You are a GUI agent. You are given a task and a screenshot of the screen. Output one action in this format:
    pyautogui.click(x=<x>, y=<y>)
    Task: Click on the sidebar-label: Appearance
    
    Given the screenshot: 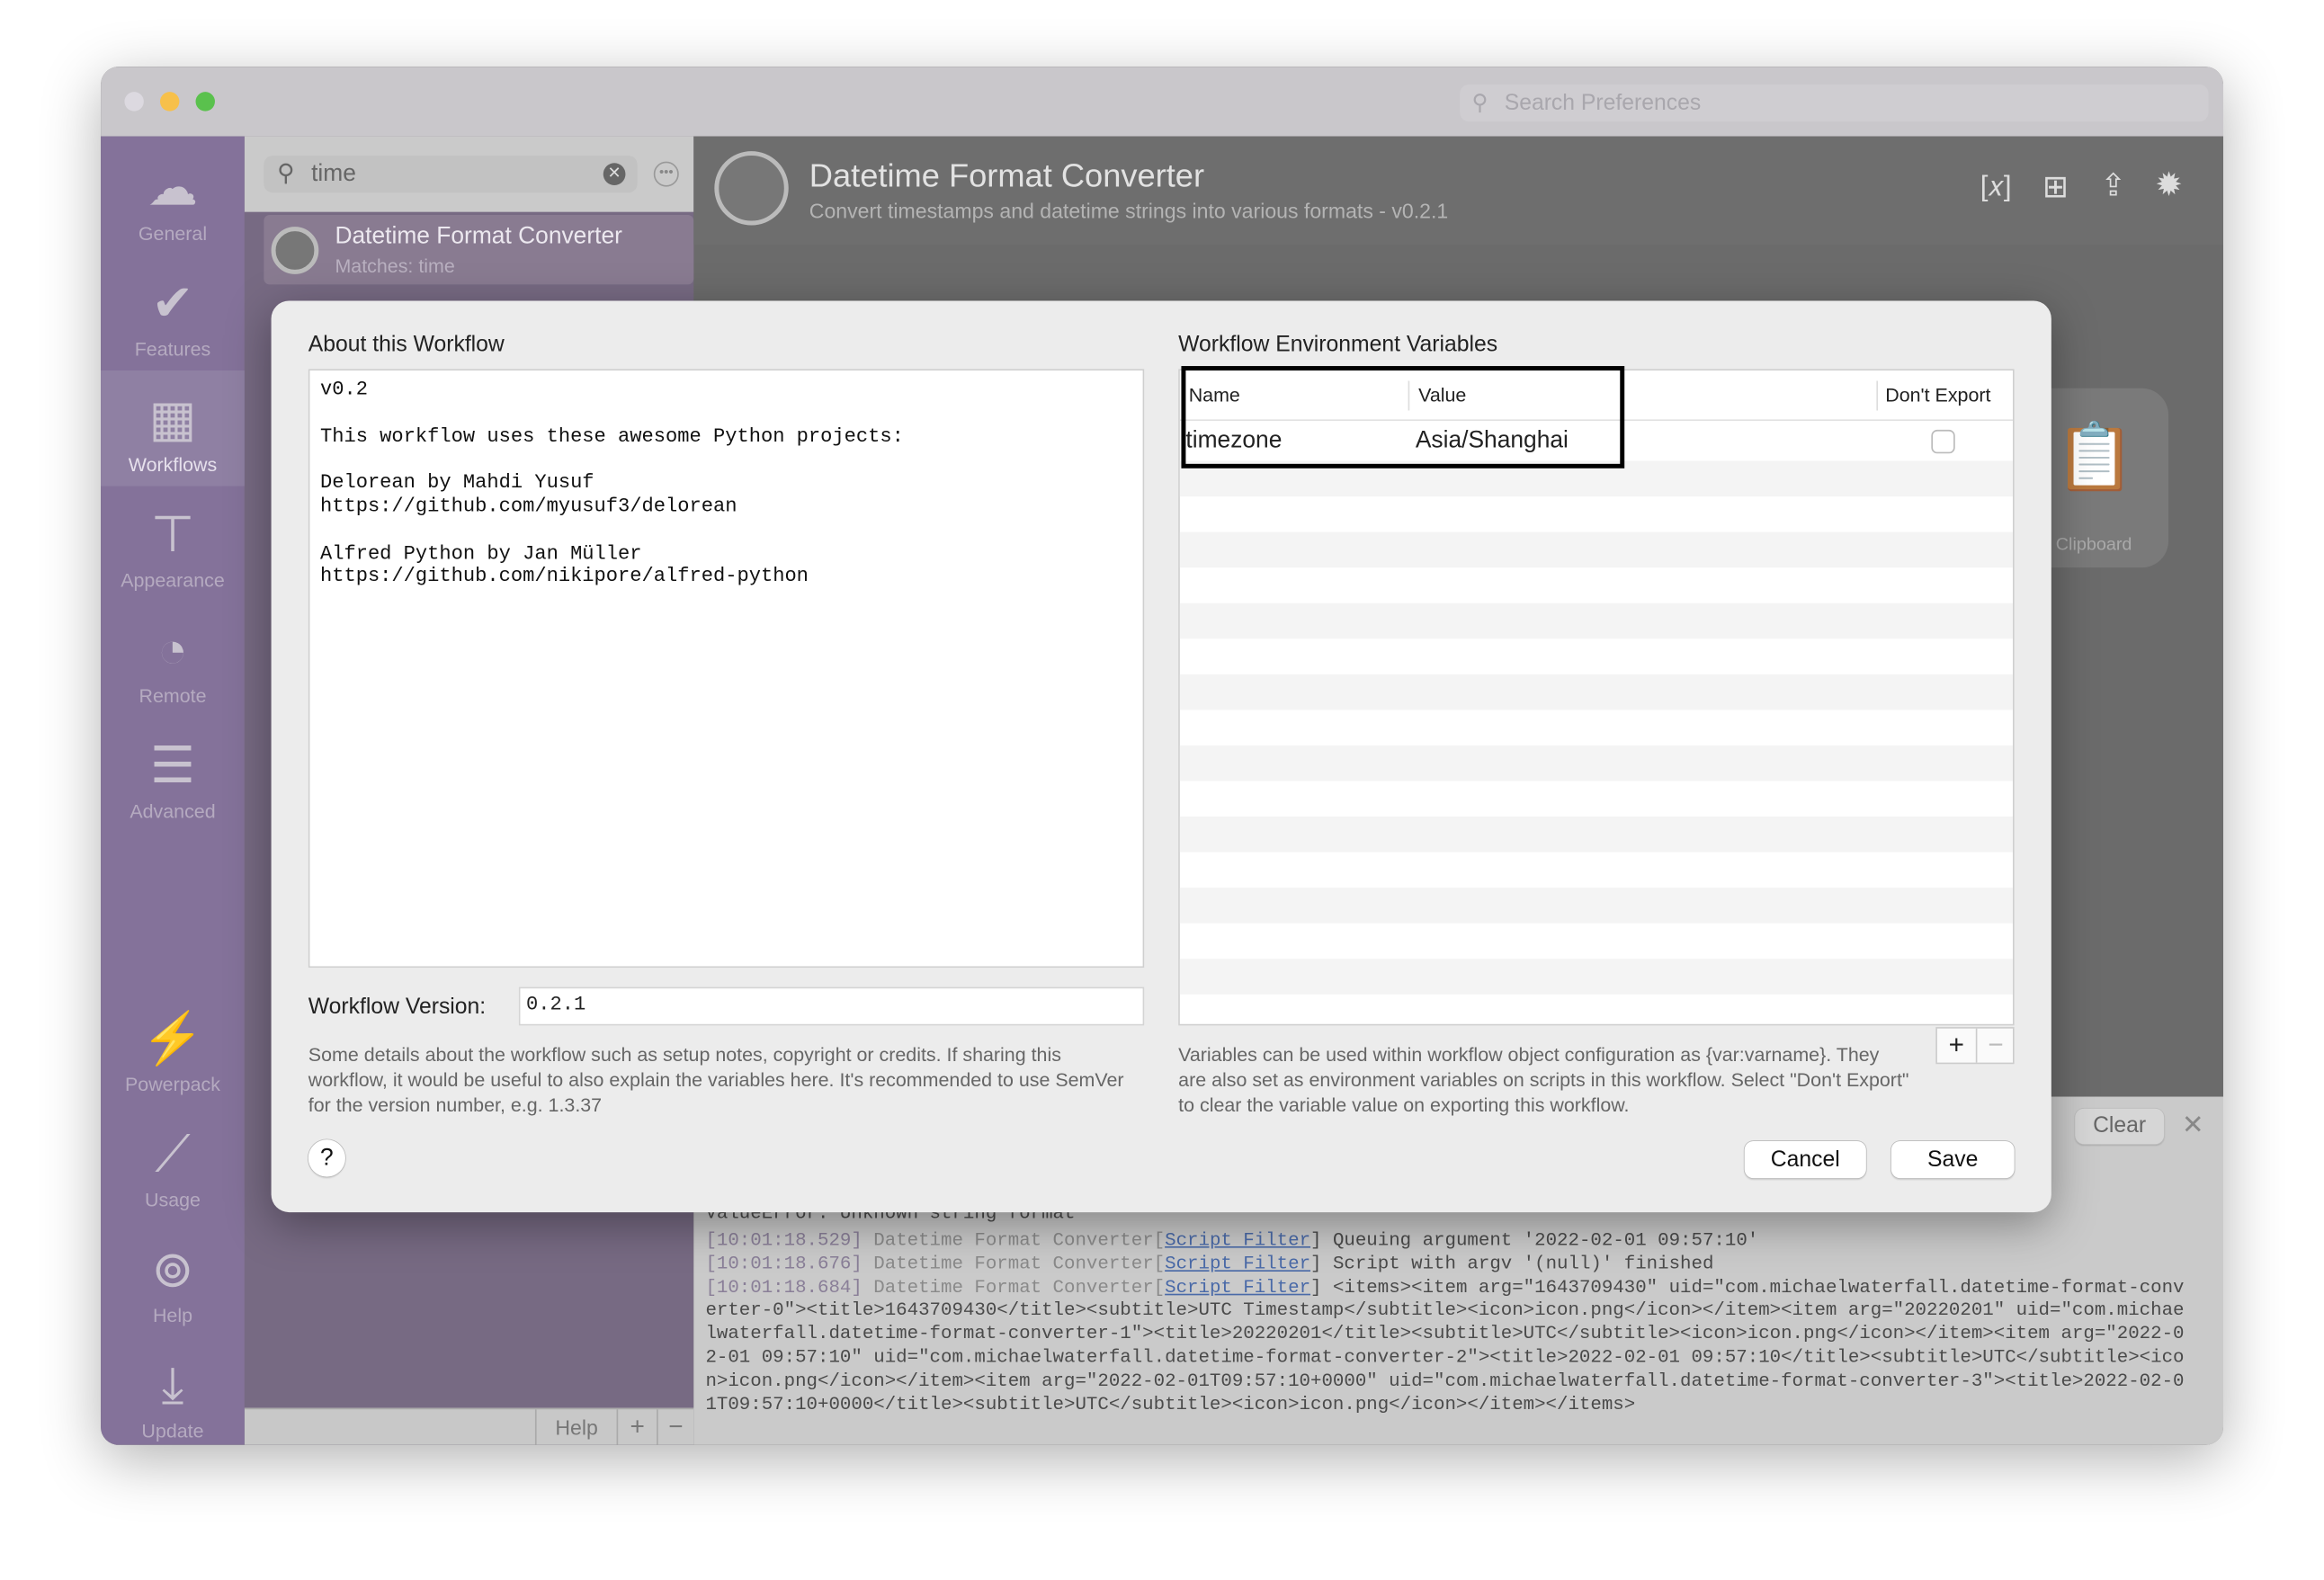 What is the action you would take?
    pyautogui.click(x=173, y=580)
    